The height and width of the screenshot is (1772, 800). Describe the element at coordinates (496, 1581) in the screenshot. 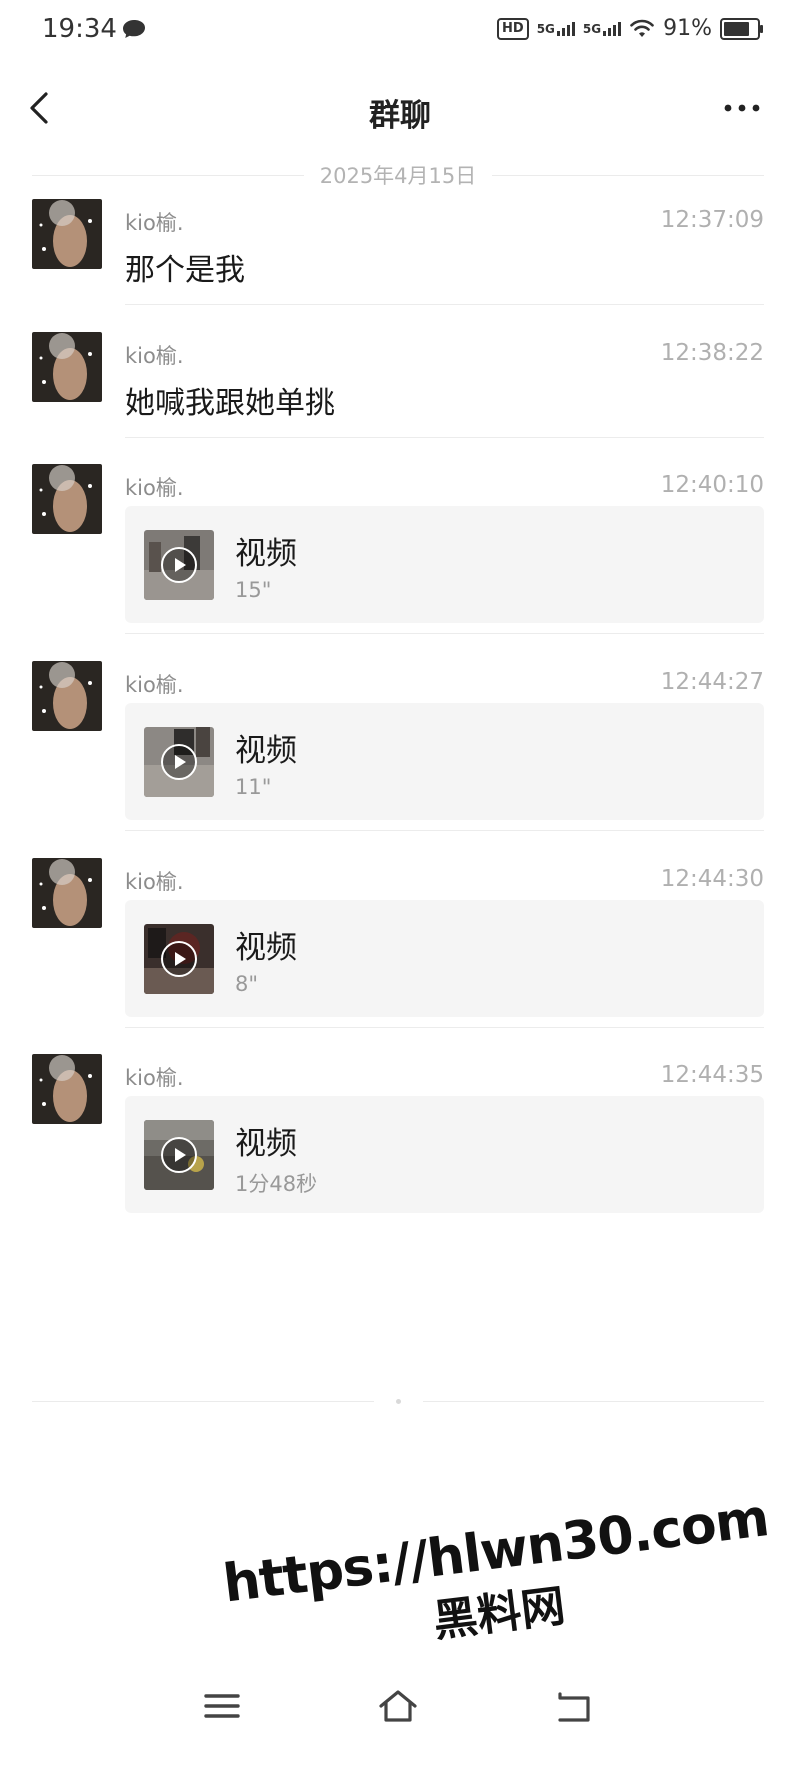

I see `watermark: https://hlwn30.com 黑料网` at that location.